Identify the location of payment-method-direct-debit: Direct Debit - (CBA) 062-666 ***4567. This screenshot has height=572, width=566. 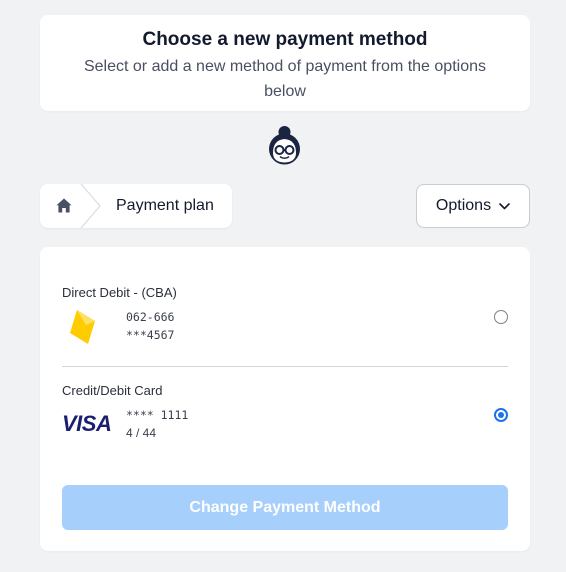
(285, 320).